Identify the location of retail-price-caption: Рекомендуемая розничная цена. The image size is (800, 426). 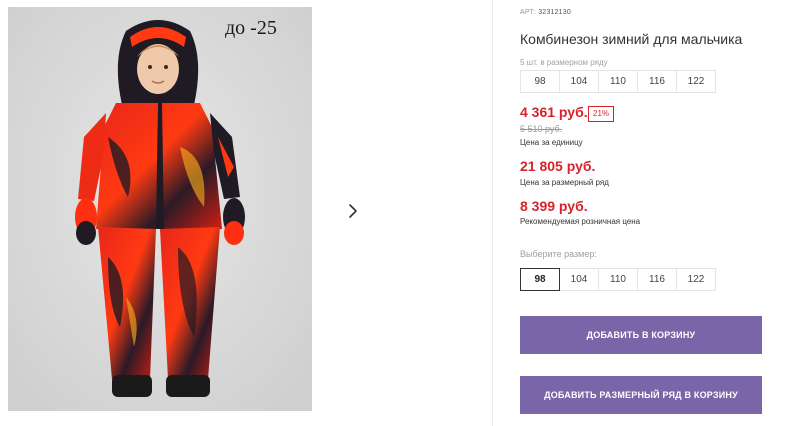
(580, 221).